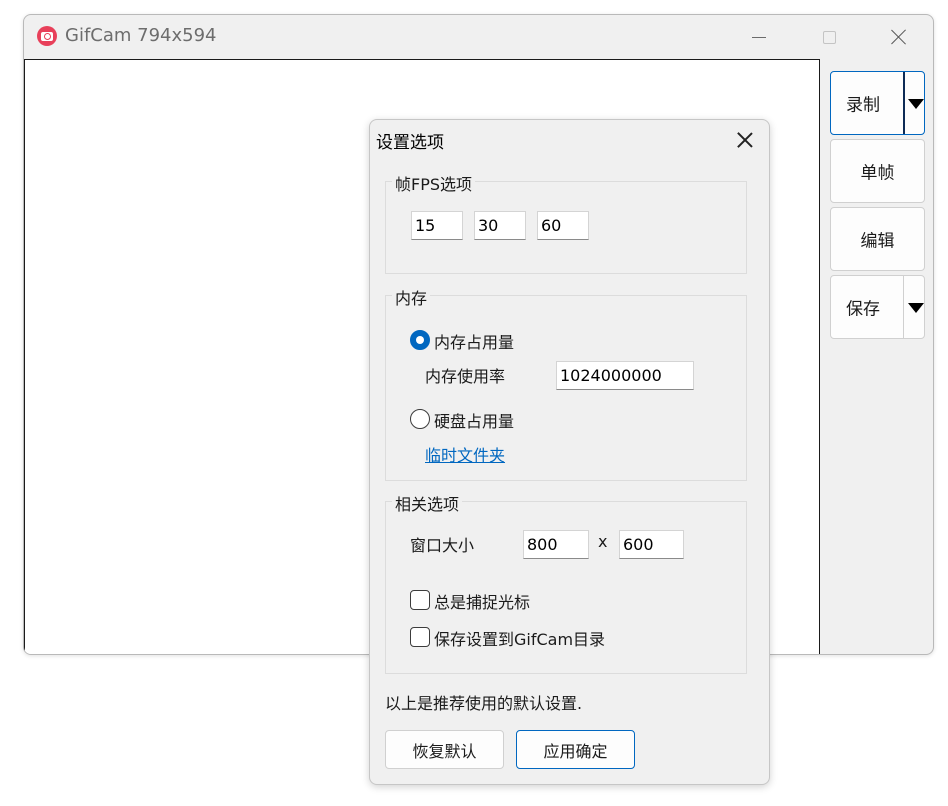  I want to click on edit-button: 编辑, so click(877, 239).